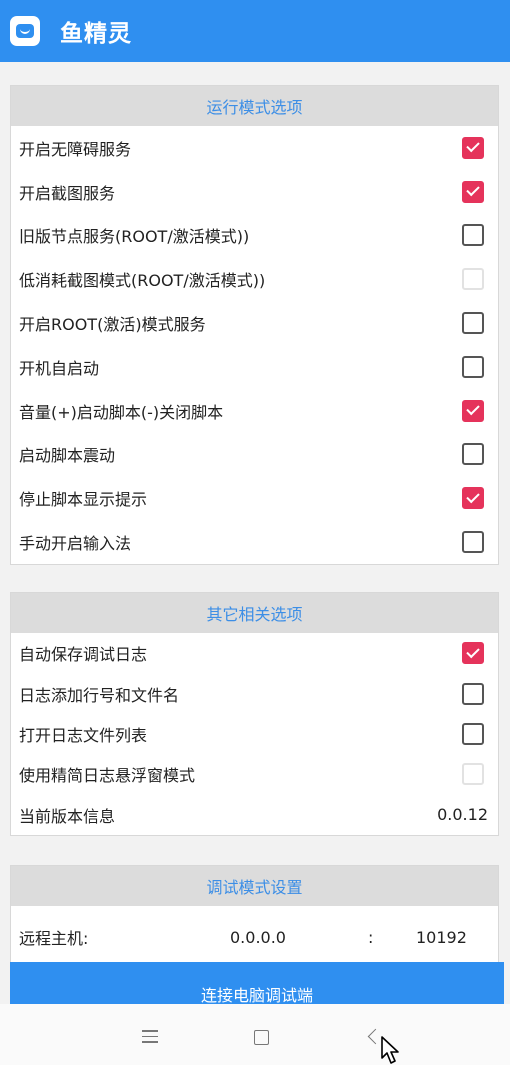 The width and height of the screenshot is (510, 1065). Describe the element at coordinates (254, 236) in the screenshot. I see `option-row-legacy-node: 旧版节点服务(ROOT/激活模式))` at that location.